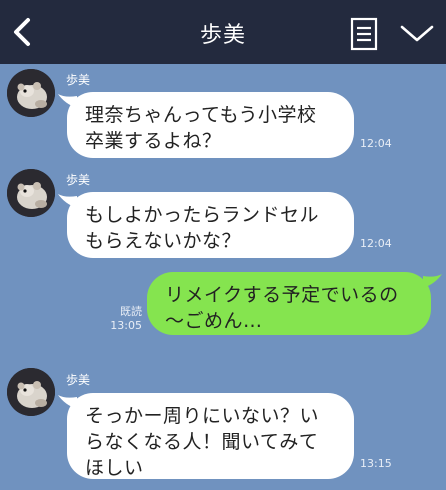  I want to click on incoming-message-bubble: もしよかったらランドセル もらえないかな？, so click(210, 225).